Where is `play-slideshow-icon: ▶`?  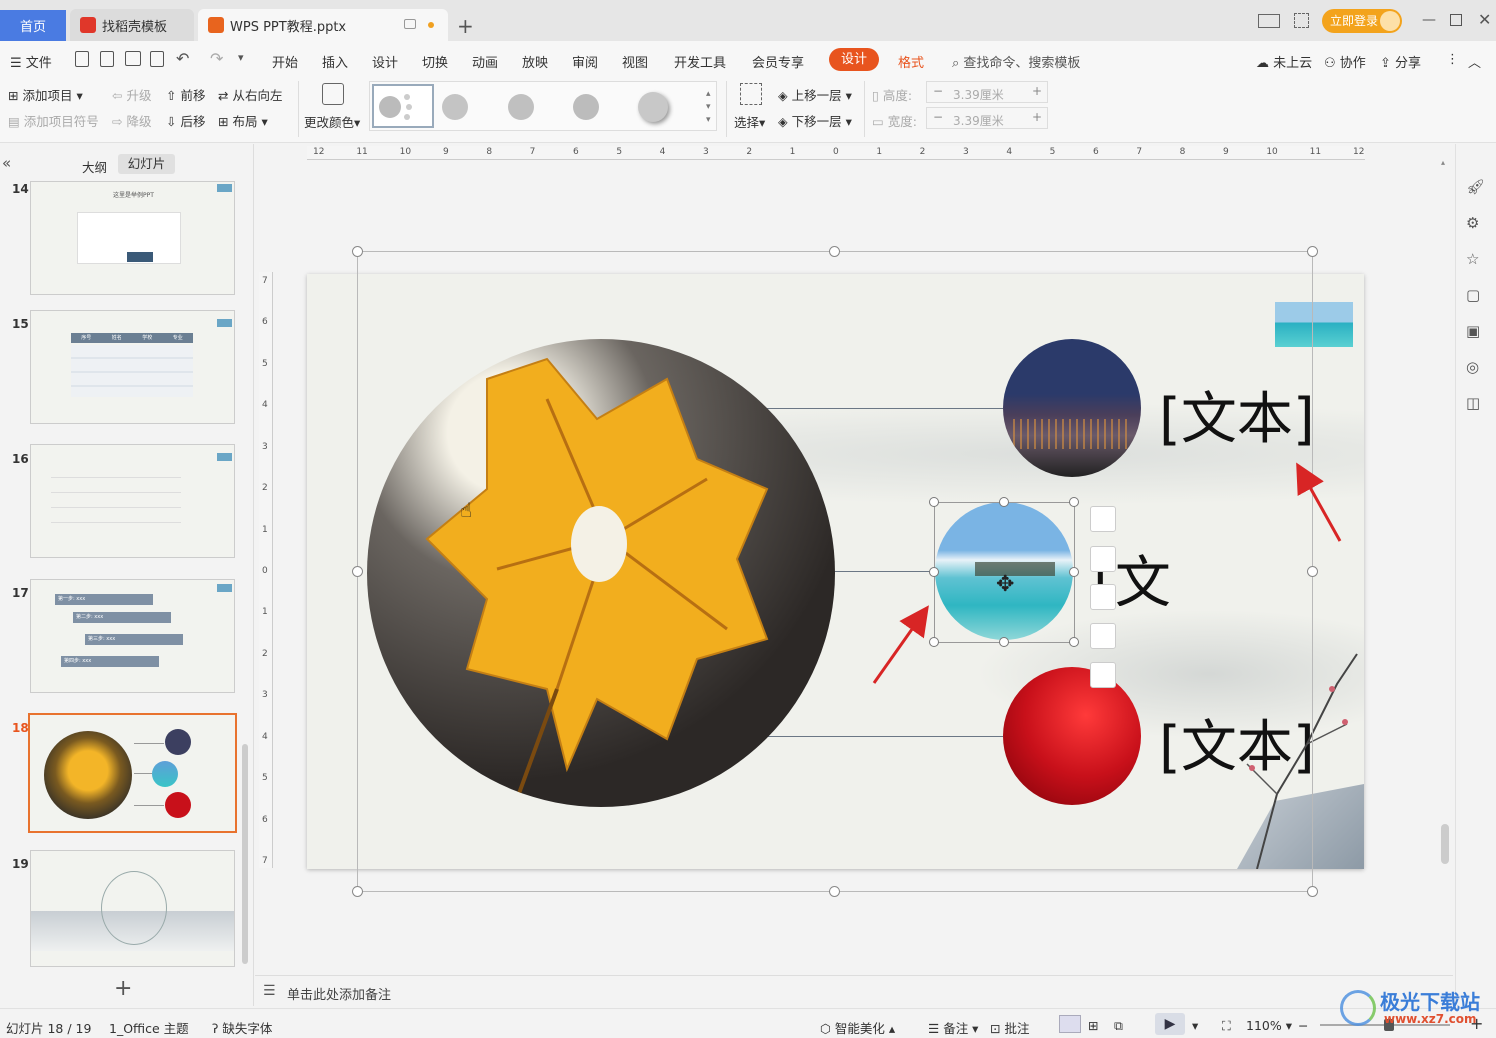 play-slideshow-icon: ▶ is located at coordinates (1170, 1024).